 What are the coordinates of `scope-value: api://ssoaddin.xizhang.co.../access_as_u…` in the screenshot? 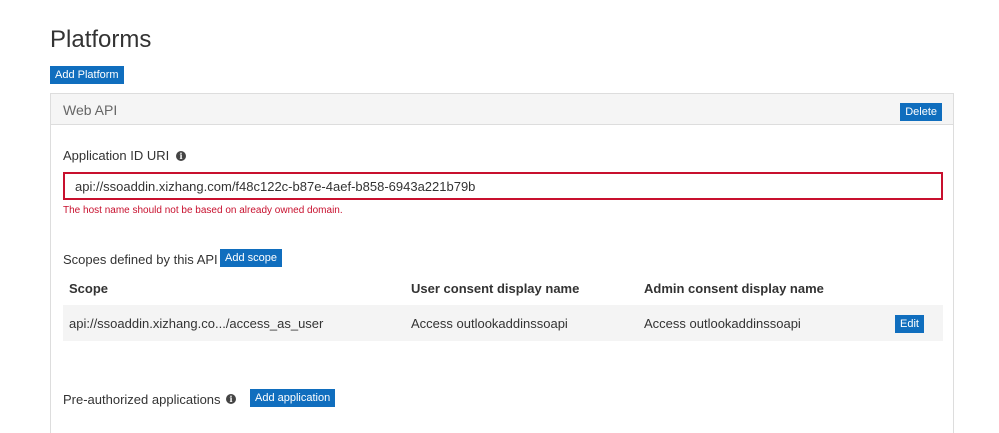 It's located at (196, 323).